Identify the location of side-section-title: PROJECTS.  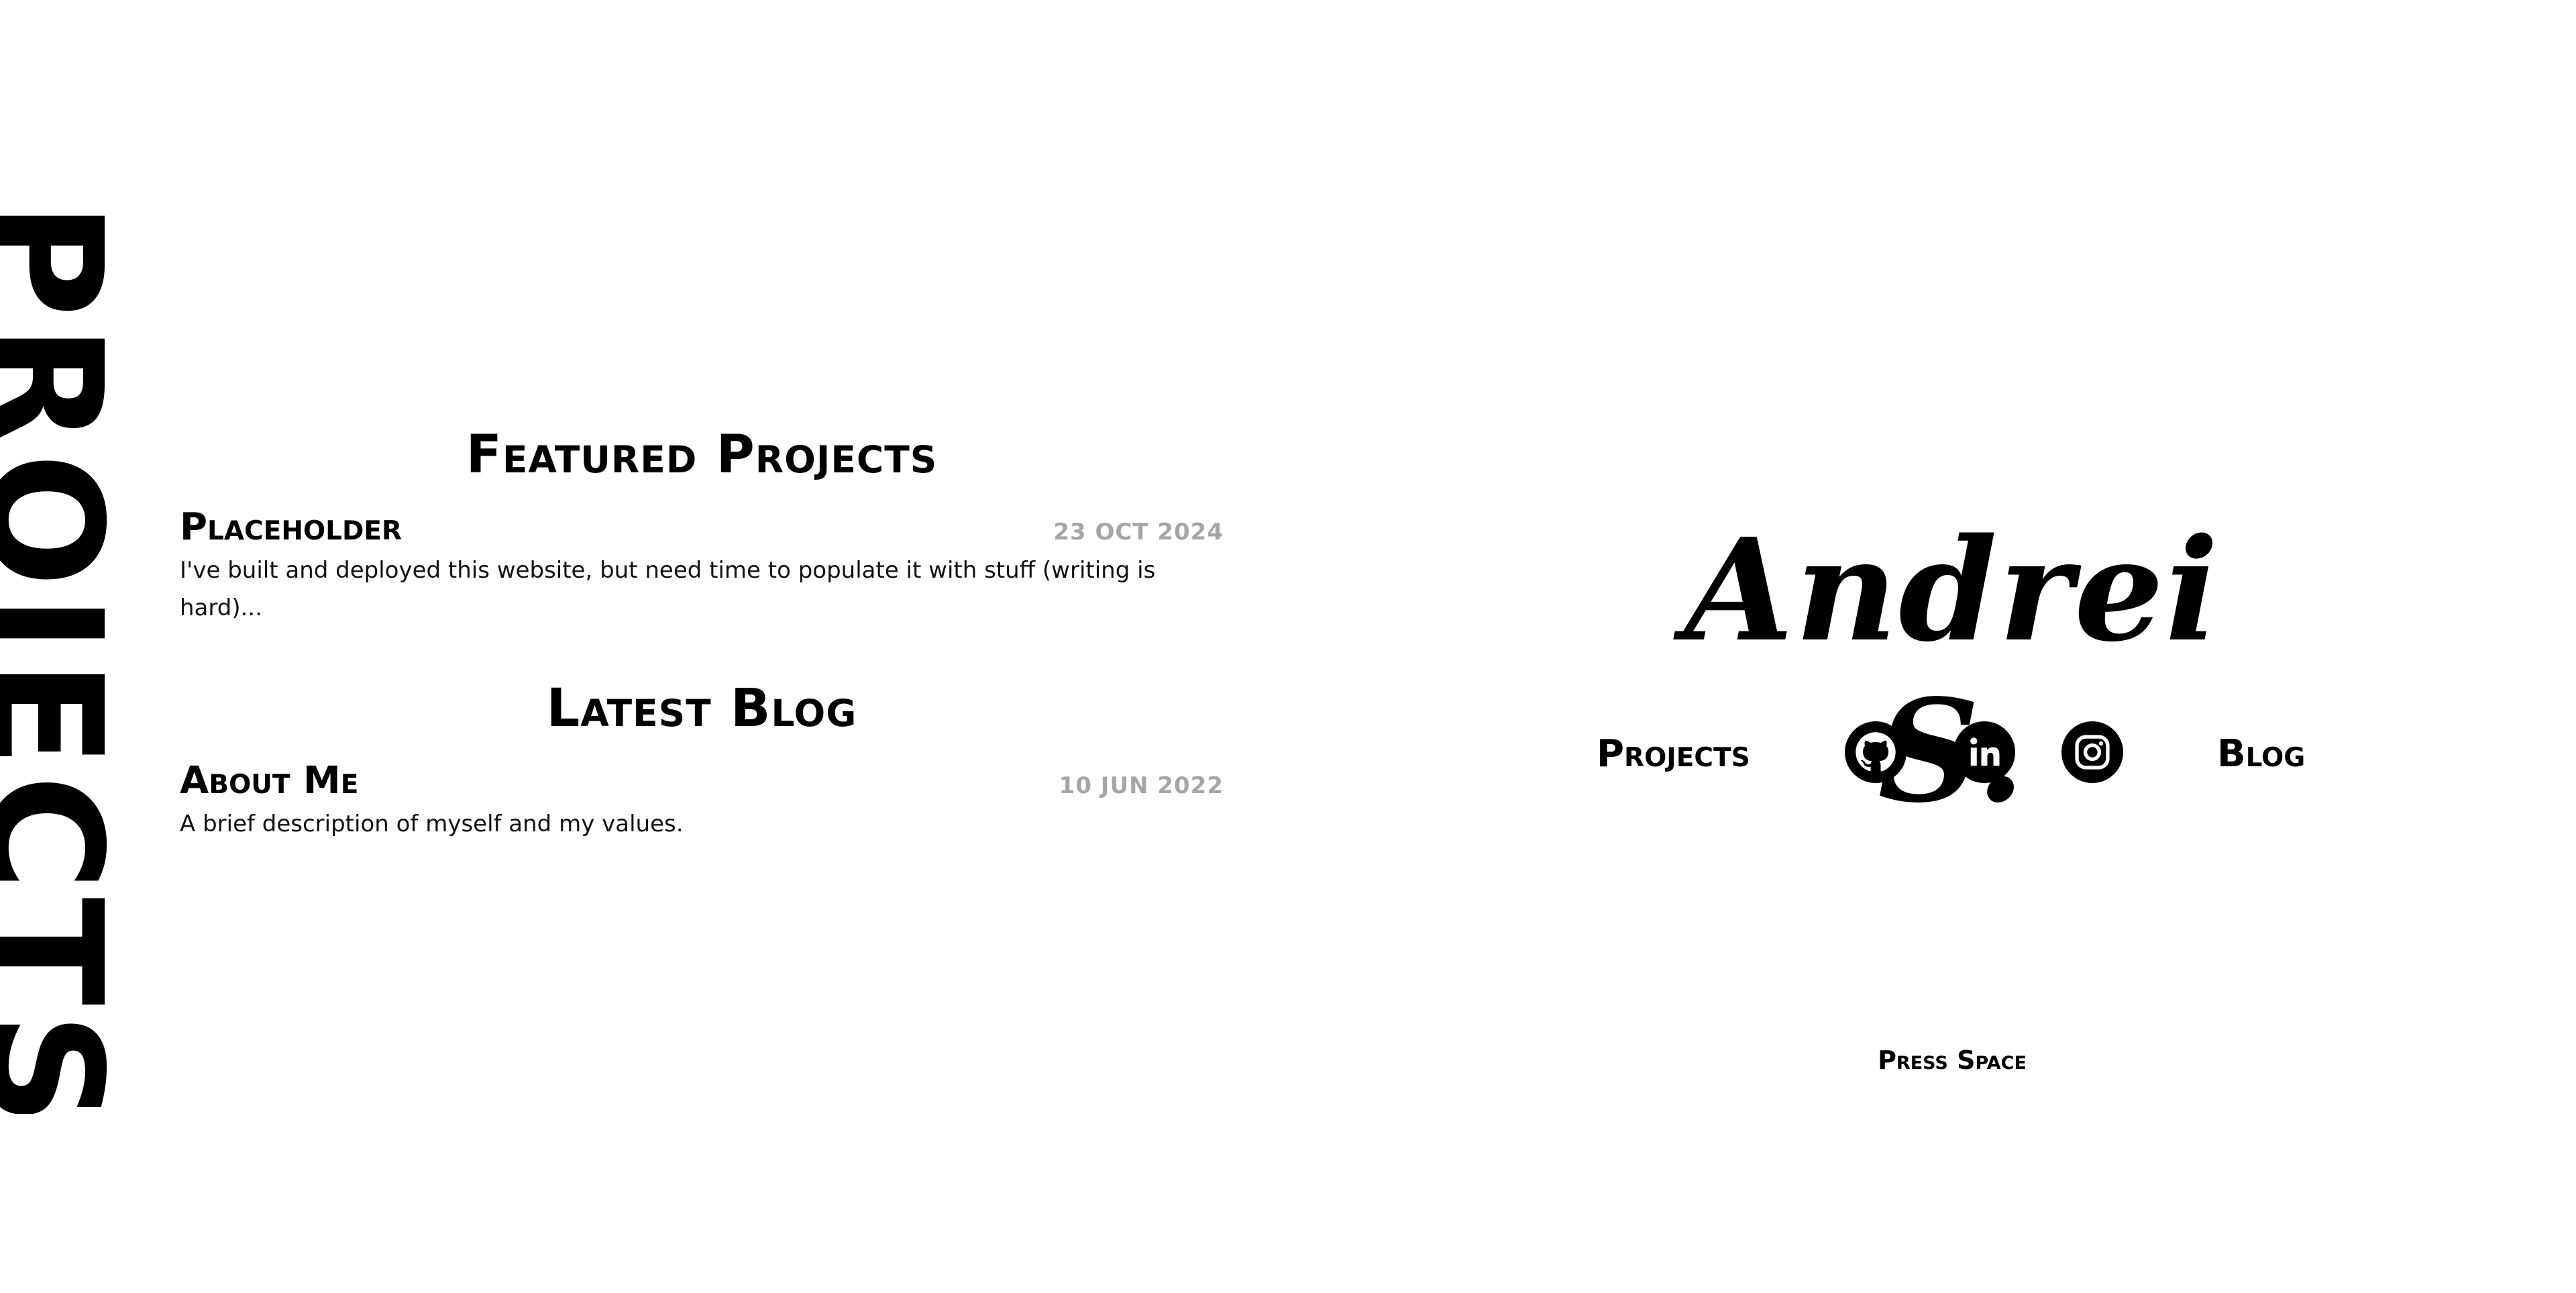
(63, 657).